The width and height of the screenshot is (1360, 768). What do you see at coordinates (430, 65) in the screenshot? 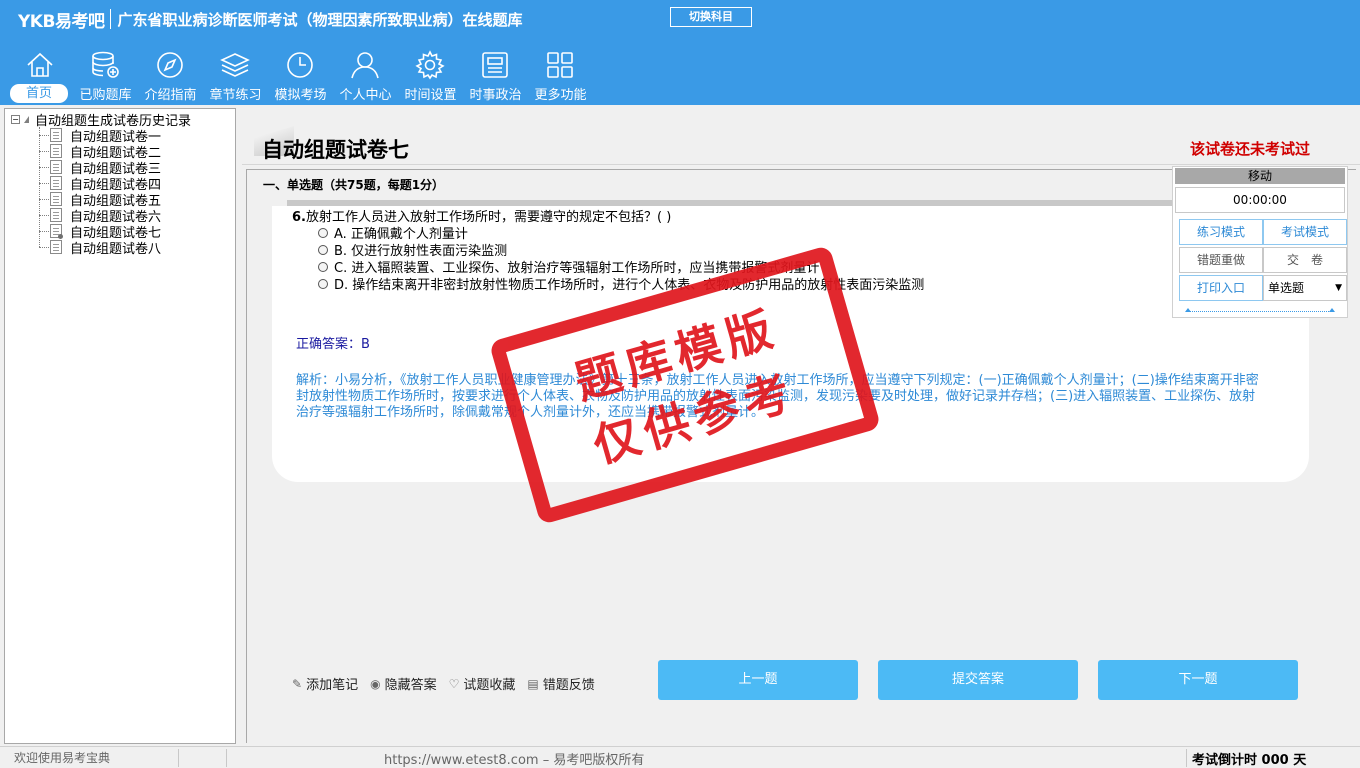
I see `gear-icon` at bounding box center [430, 65].